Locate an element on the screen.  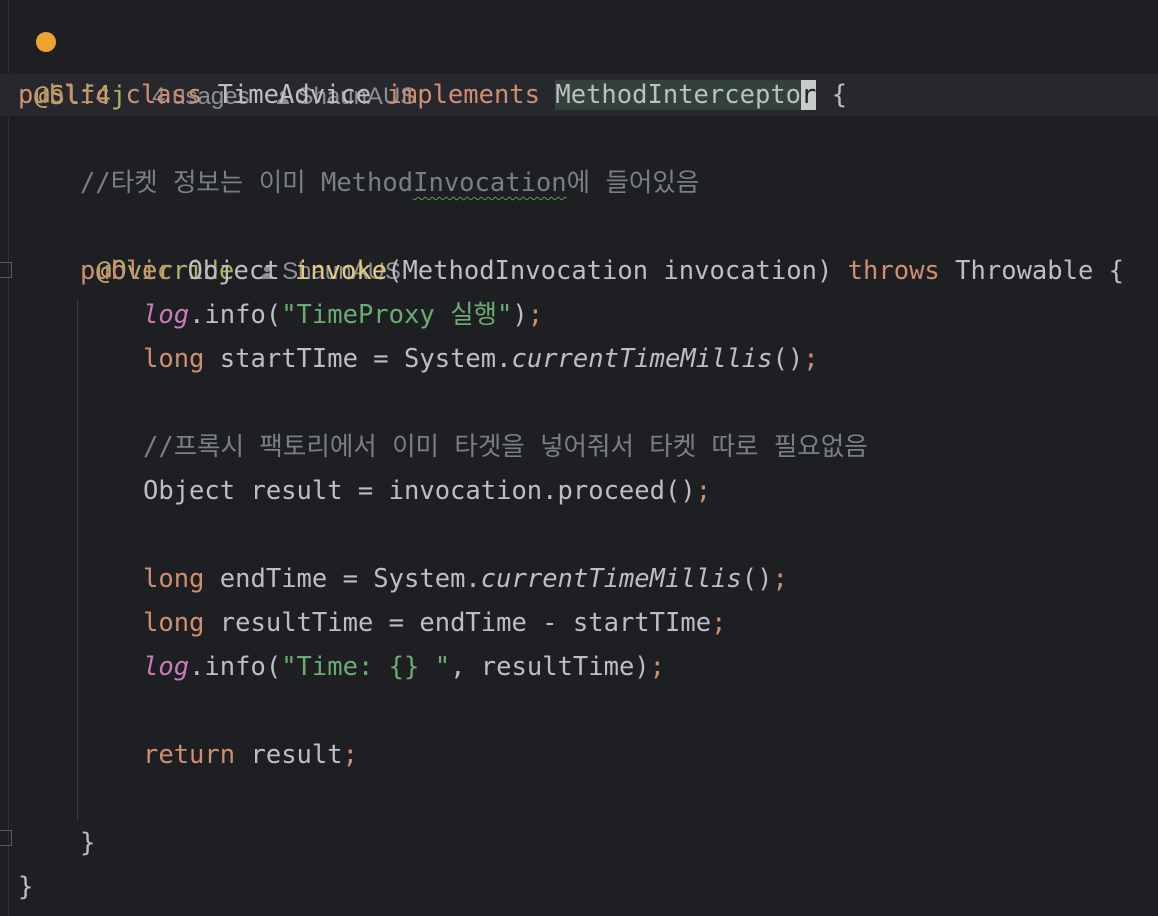
fold-marker-method is located at coordinates (6, 270).